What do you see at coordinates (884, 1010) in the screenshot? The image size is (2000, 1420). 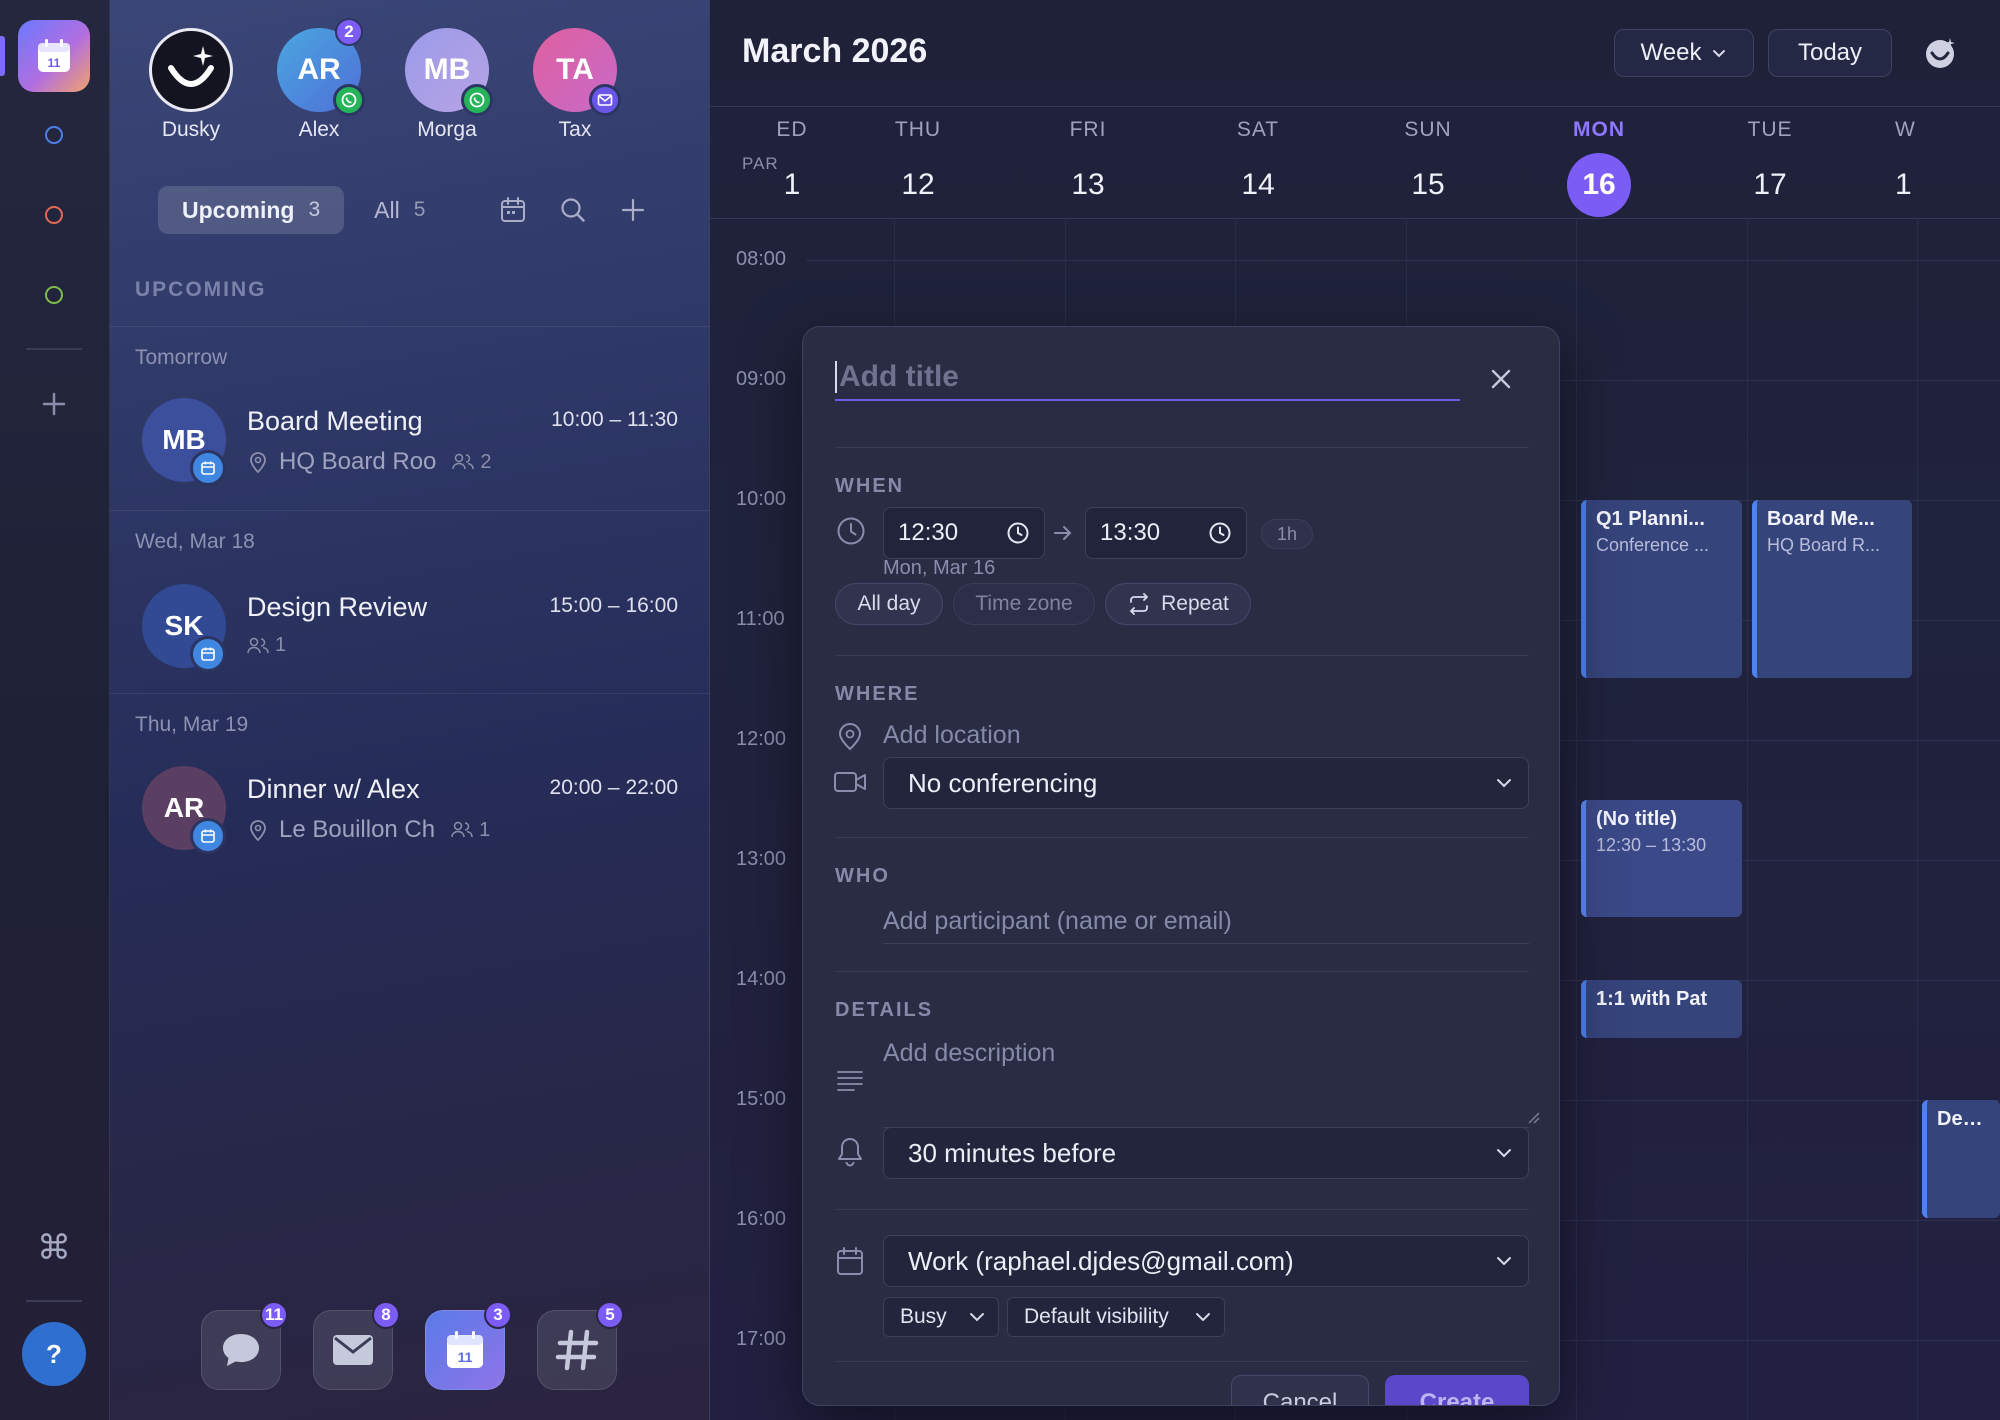 I see `details-label: DETAILS` at bounding box center [884, 1010].